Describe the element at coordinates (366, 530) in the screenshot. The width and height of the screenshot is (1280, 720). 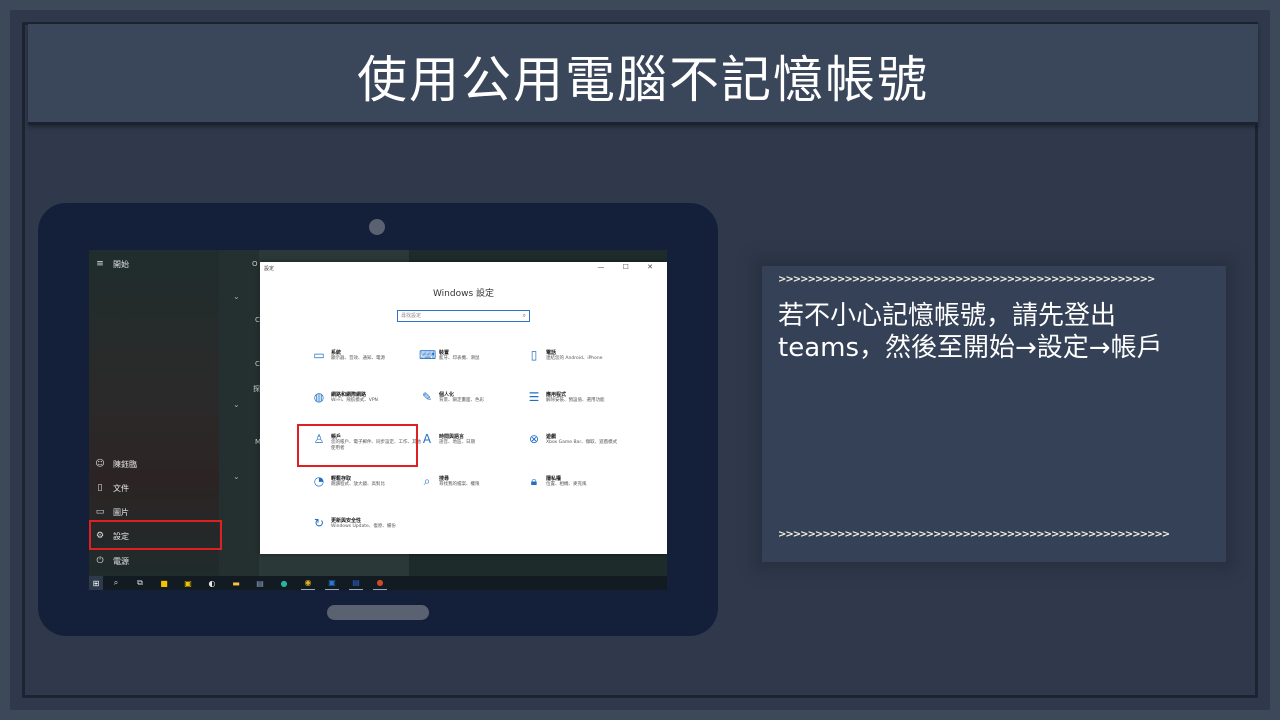
I see `category-update-security: ↻ 更新與安全性 Windows Update、復原、備份` at that location.